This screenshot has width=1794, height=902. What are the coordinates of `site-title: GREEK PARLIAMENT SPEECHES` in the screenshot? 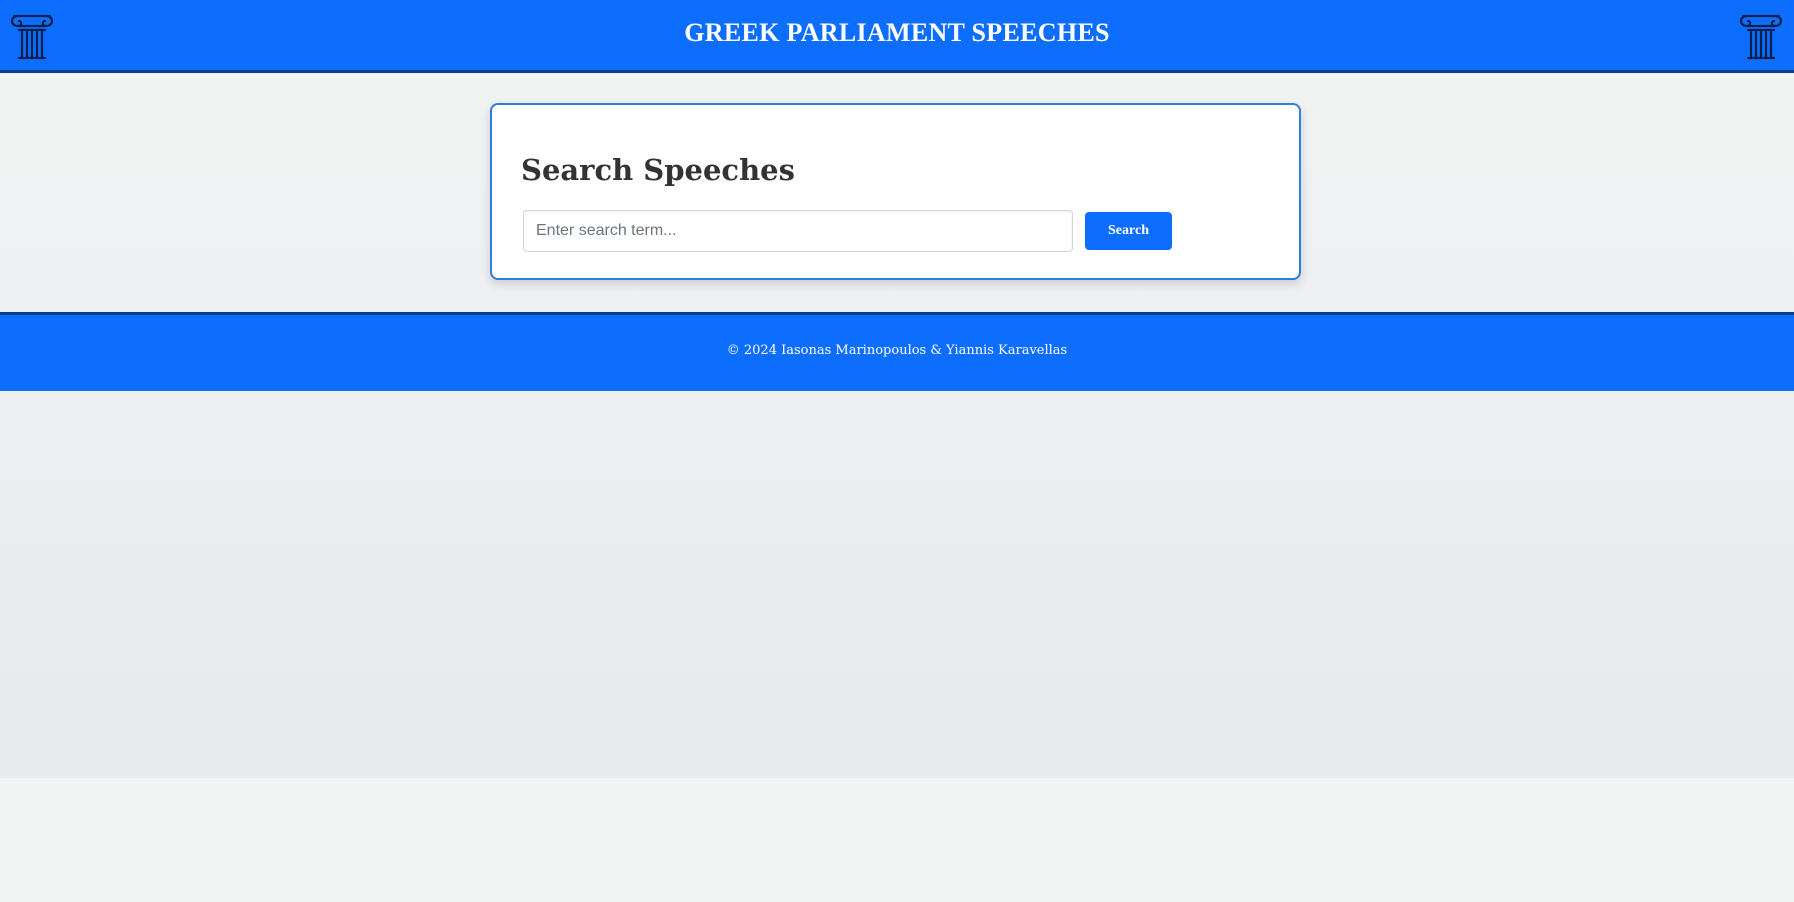 It's located at (897, 32).